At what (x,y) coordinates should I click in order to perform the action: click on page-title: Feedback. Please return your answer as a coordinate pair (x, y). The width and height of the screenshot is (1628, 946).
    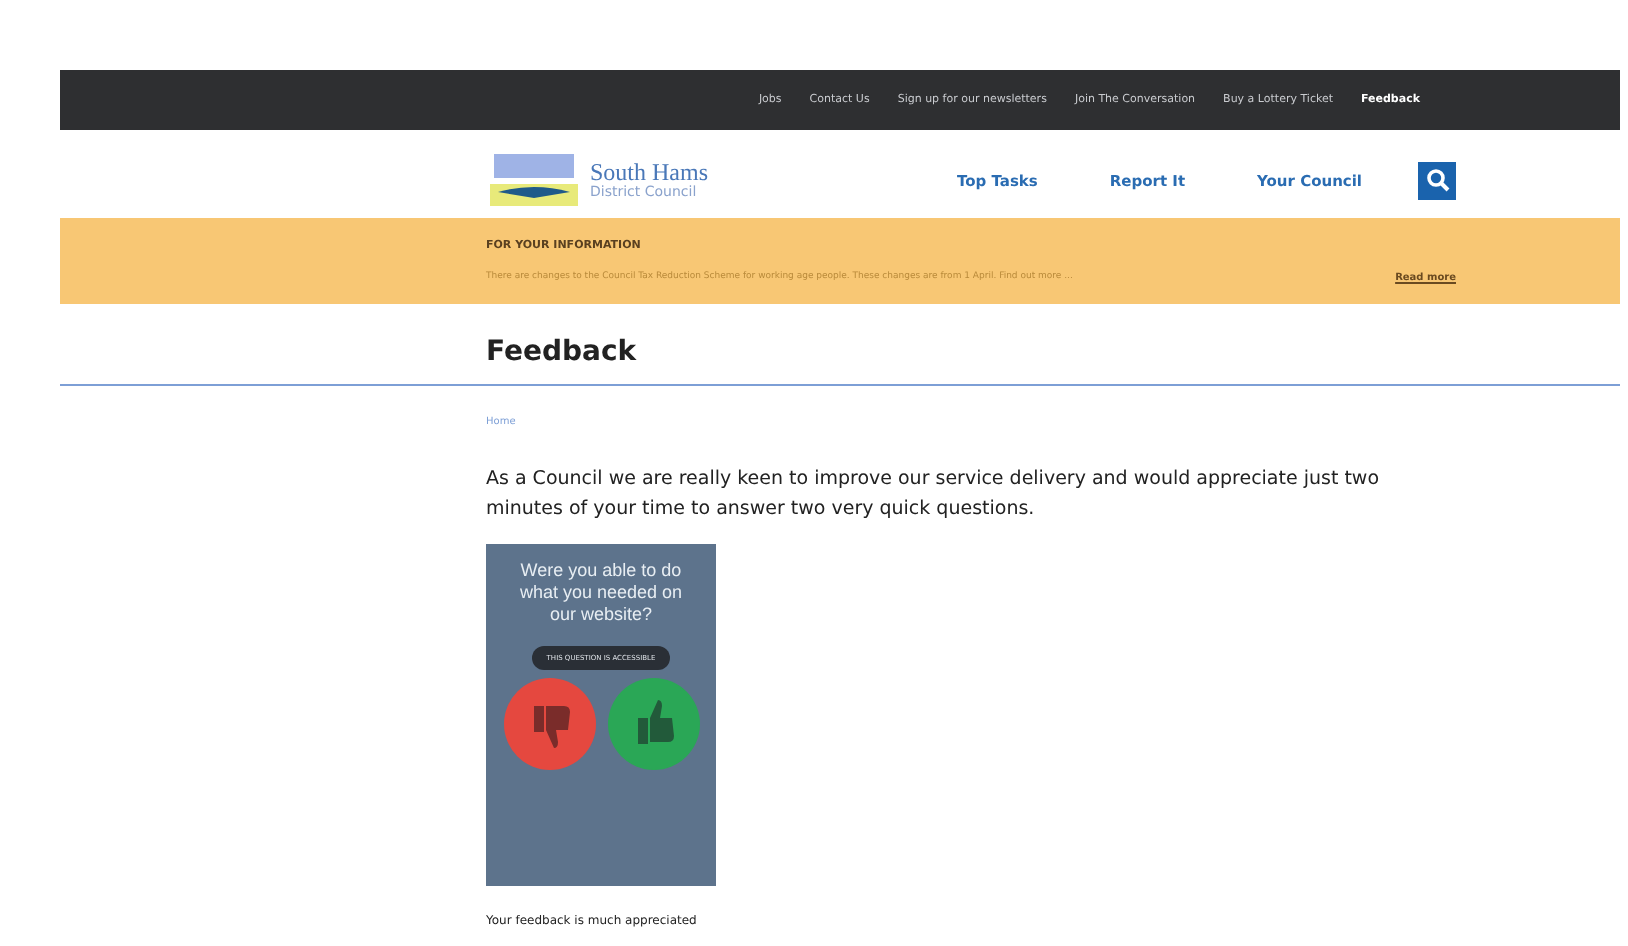
    Looking at the image, I should click on (562, 352).